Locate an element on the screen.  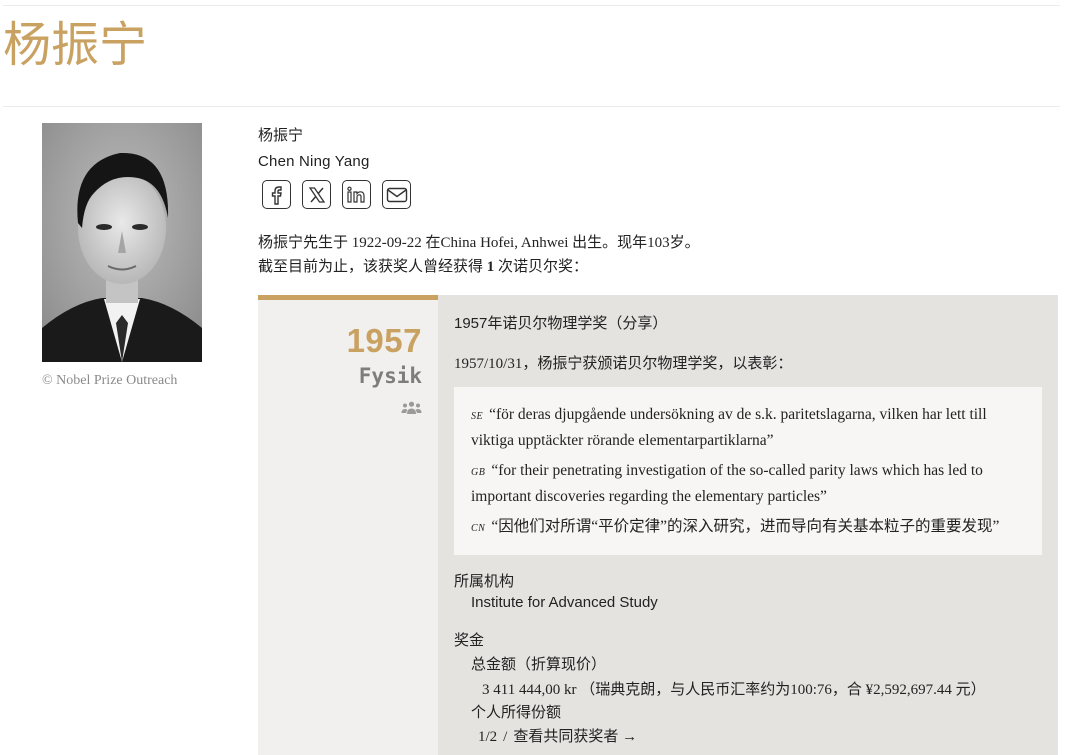
email-share-button is located at coordinates (396, 194).